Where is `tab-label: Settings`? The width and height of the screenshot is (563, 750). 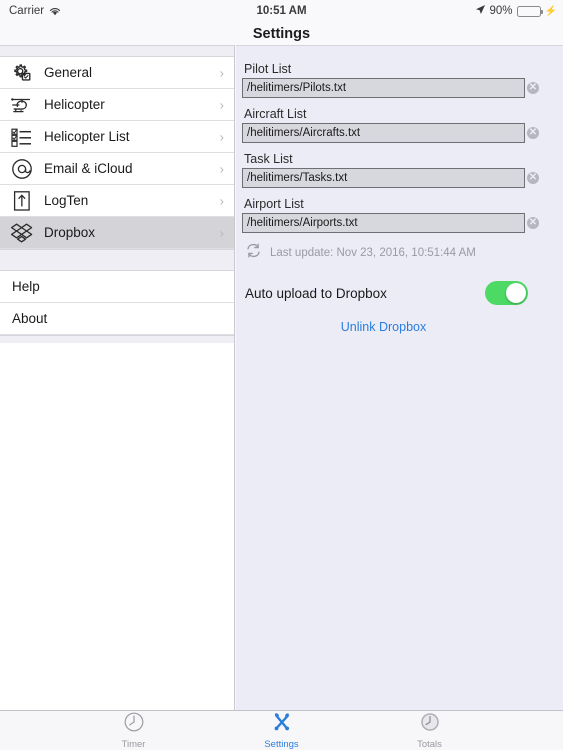
tab-label: Settings is located at coordinates (281, 744).